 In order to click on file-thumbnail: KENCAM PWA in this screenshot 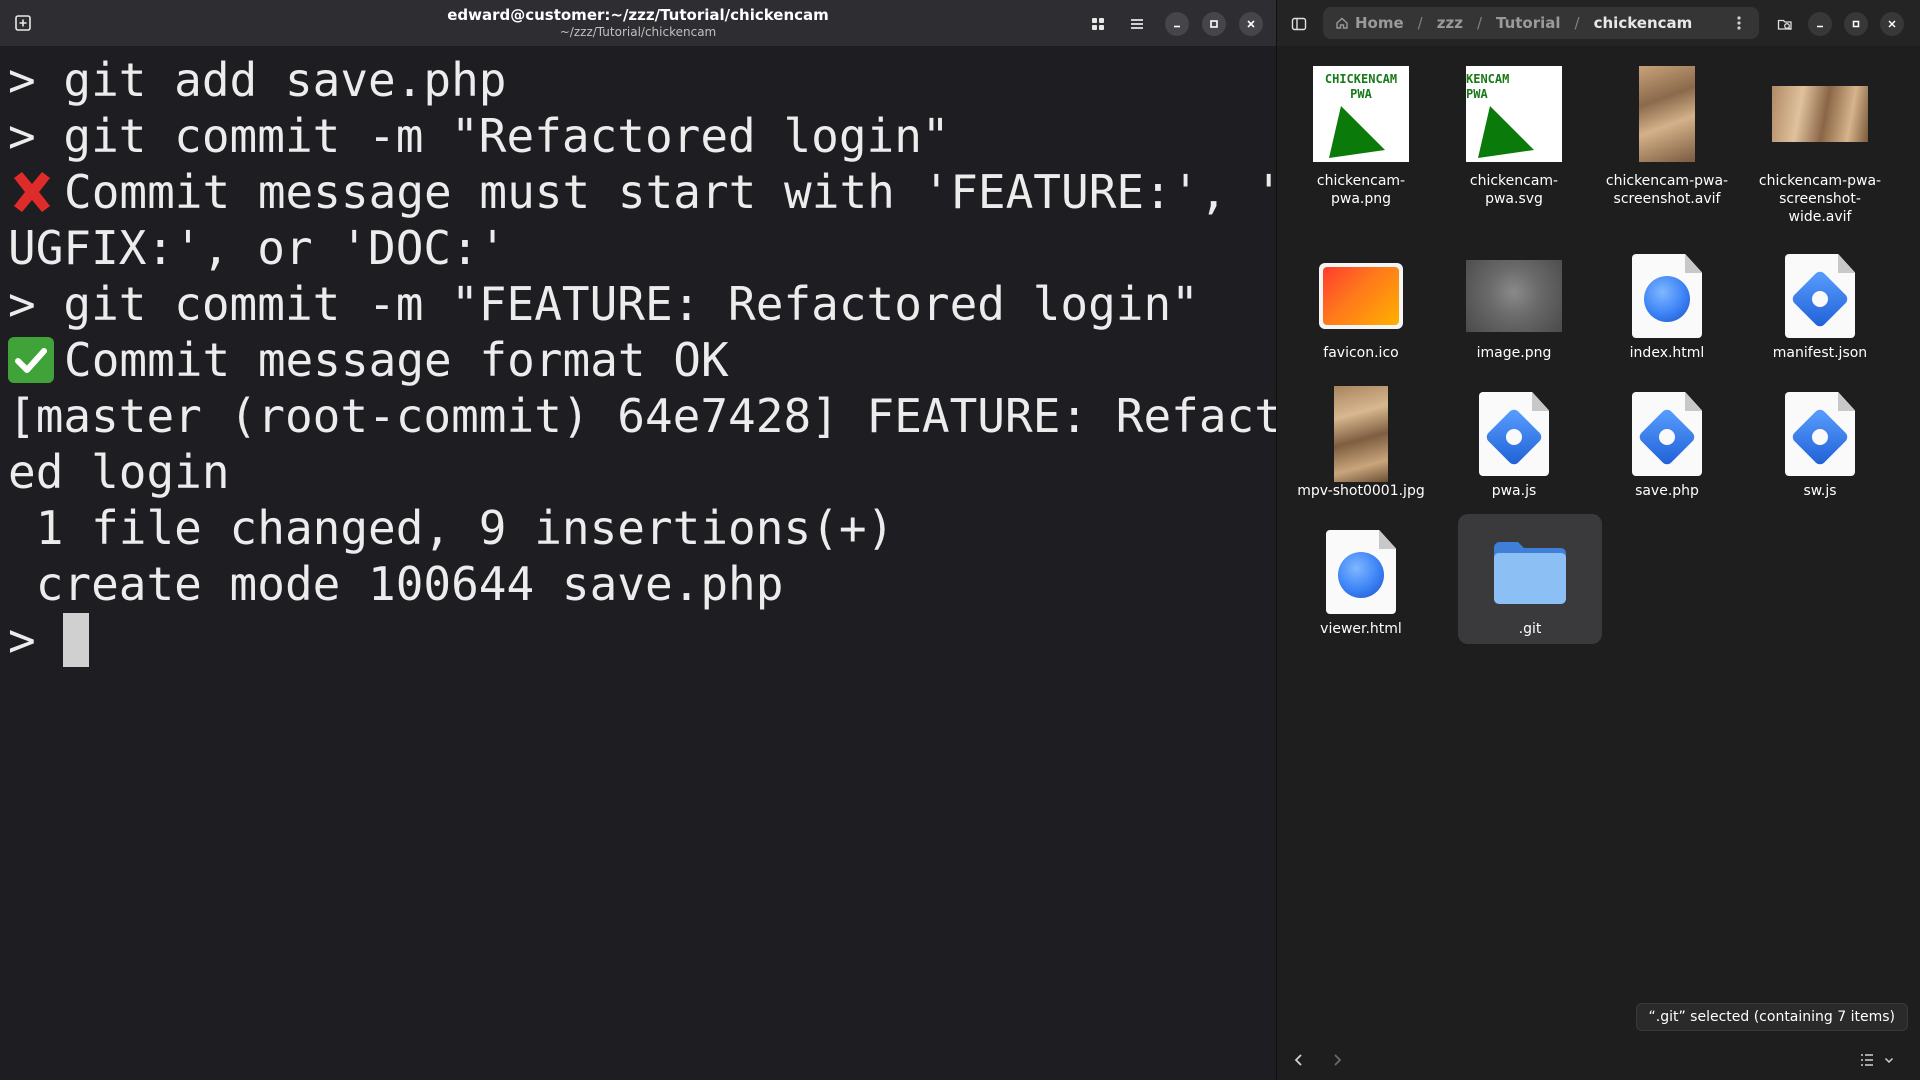, I will do `click(1514, 114)`.